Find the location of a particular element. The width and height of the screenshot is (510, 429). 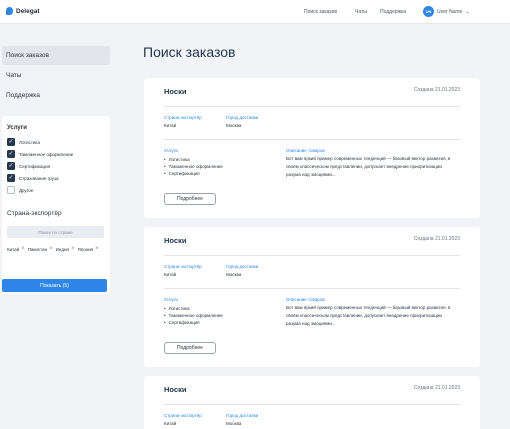

filter-service-certification: ✓ Сертификация is located at coordinates (28, 166).